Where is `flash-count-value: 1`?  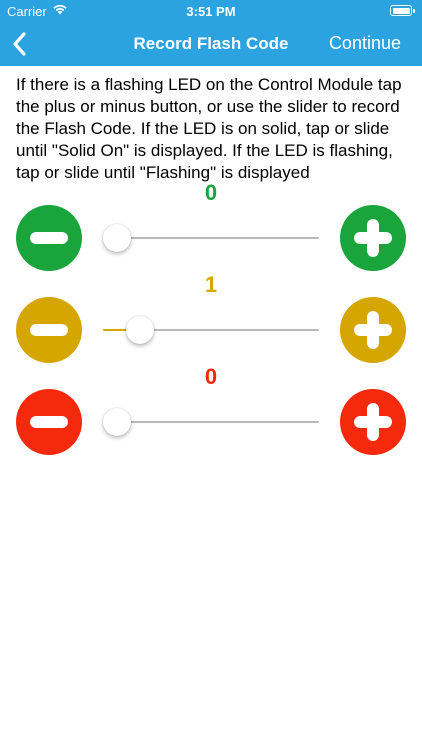 flash-count-value: 1 is located at coordinates (211, 284).